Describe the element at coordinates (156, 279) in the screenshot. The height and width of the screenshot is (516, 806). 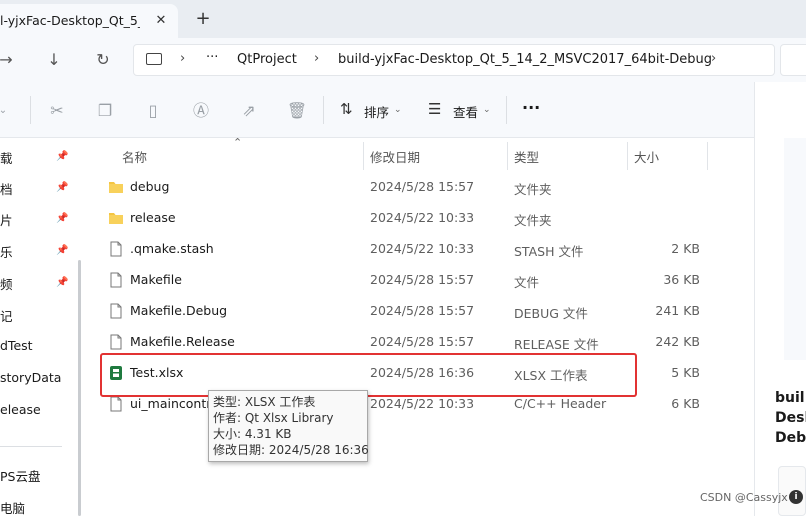
I see `file-name: Makefile` at that location.